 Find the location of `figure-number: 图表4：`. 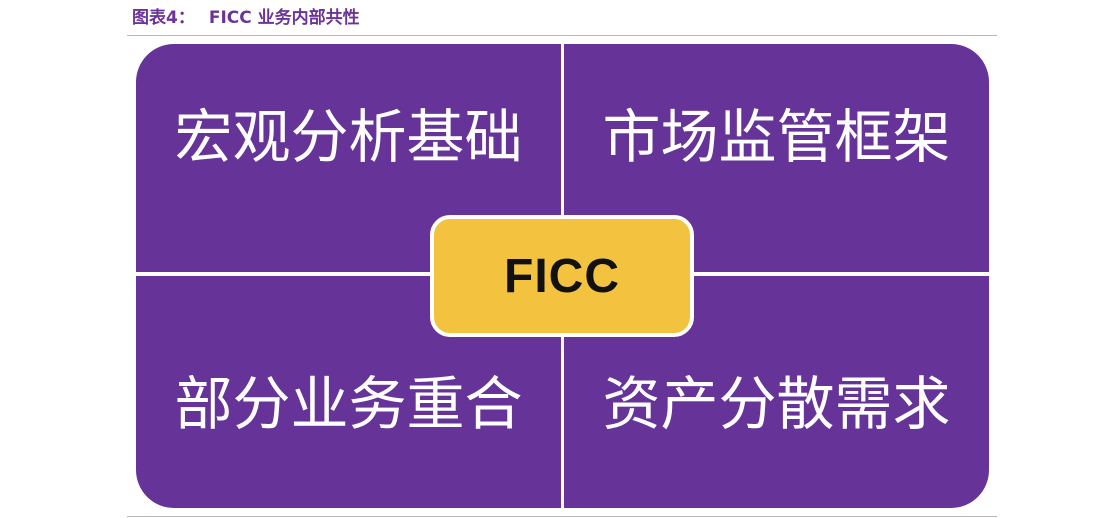

figure-number: 图表4： is located at coordinates (163, 18).